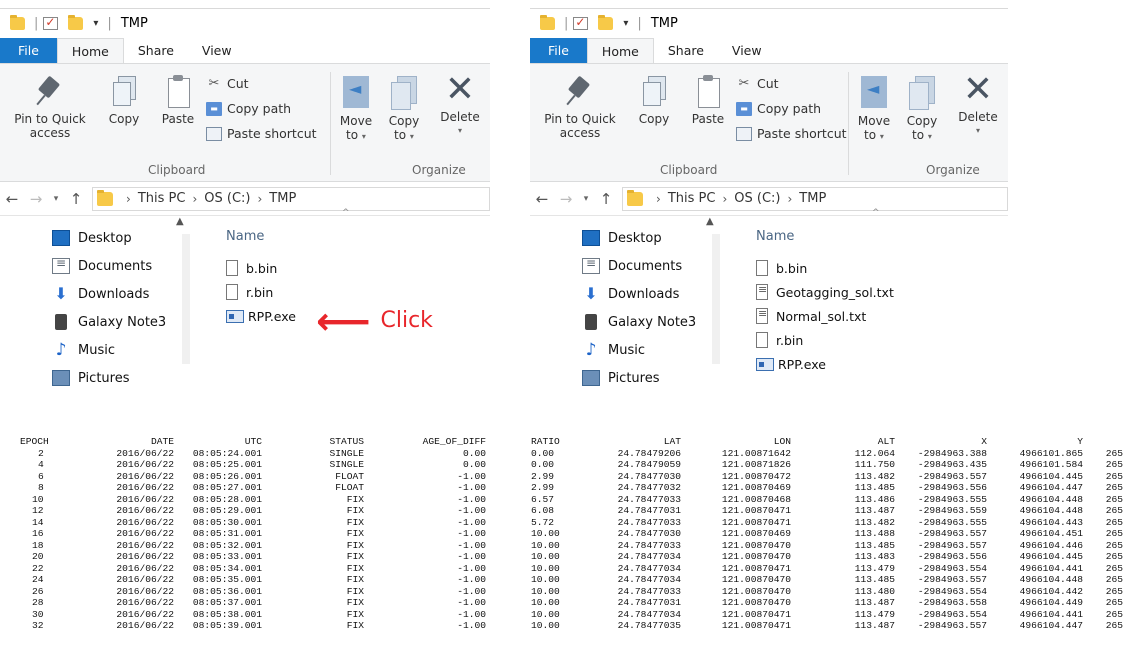  Describe the element at coordinates (235, 316) in the screenshot. I see `executable-icon` at that location.